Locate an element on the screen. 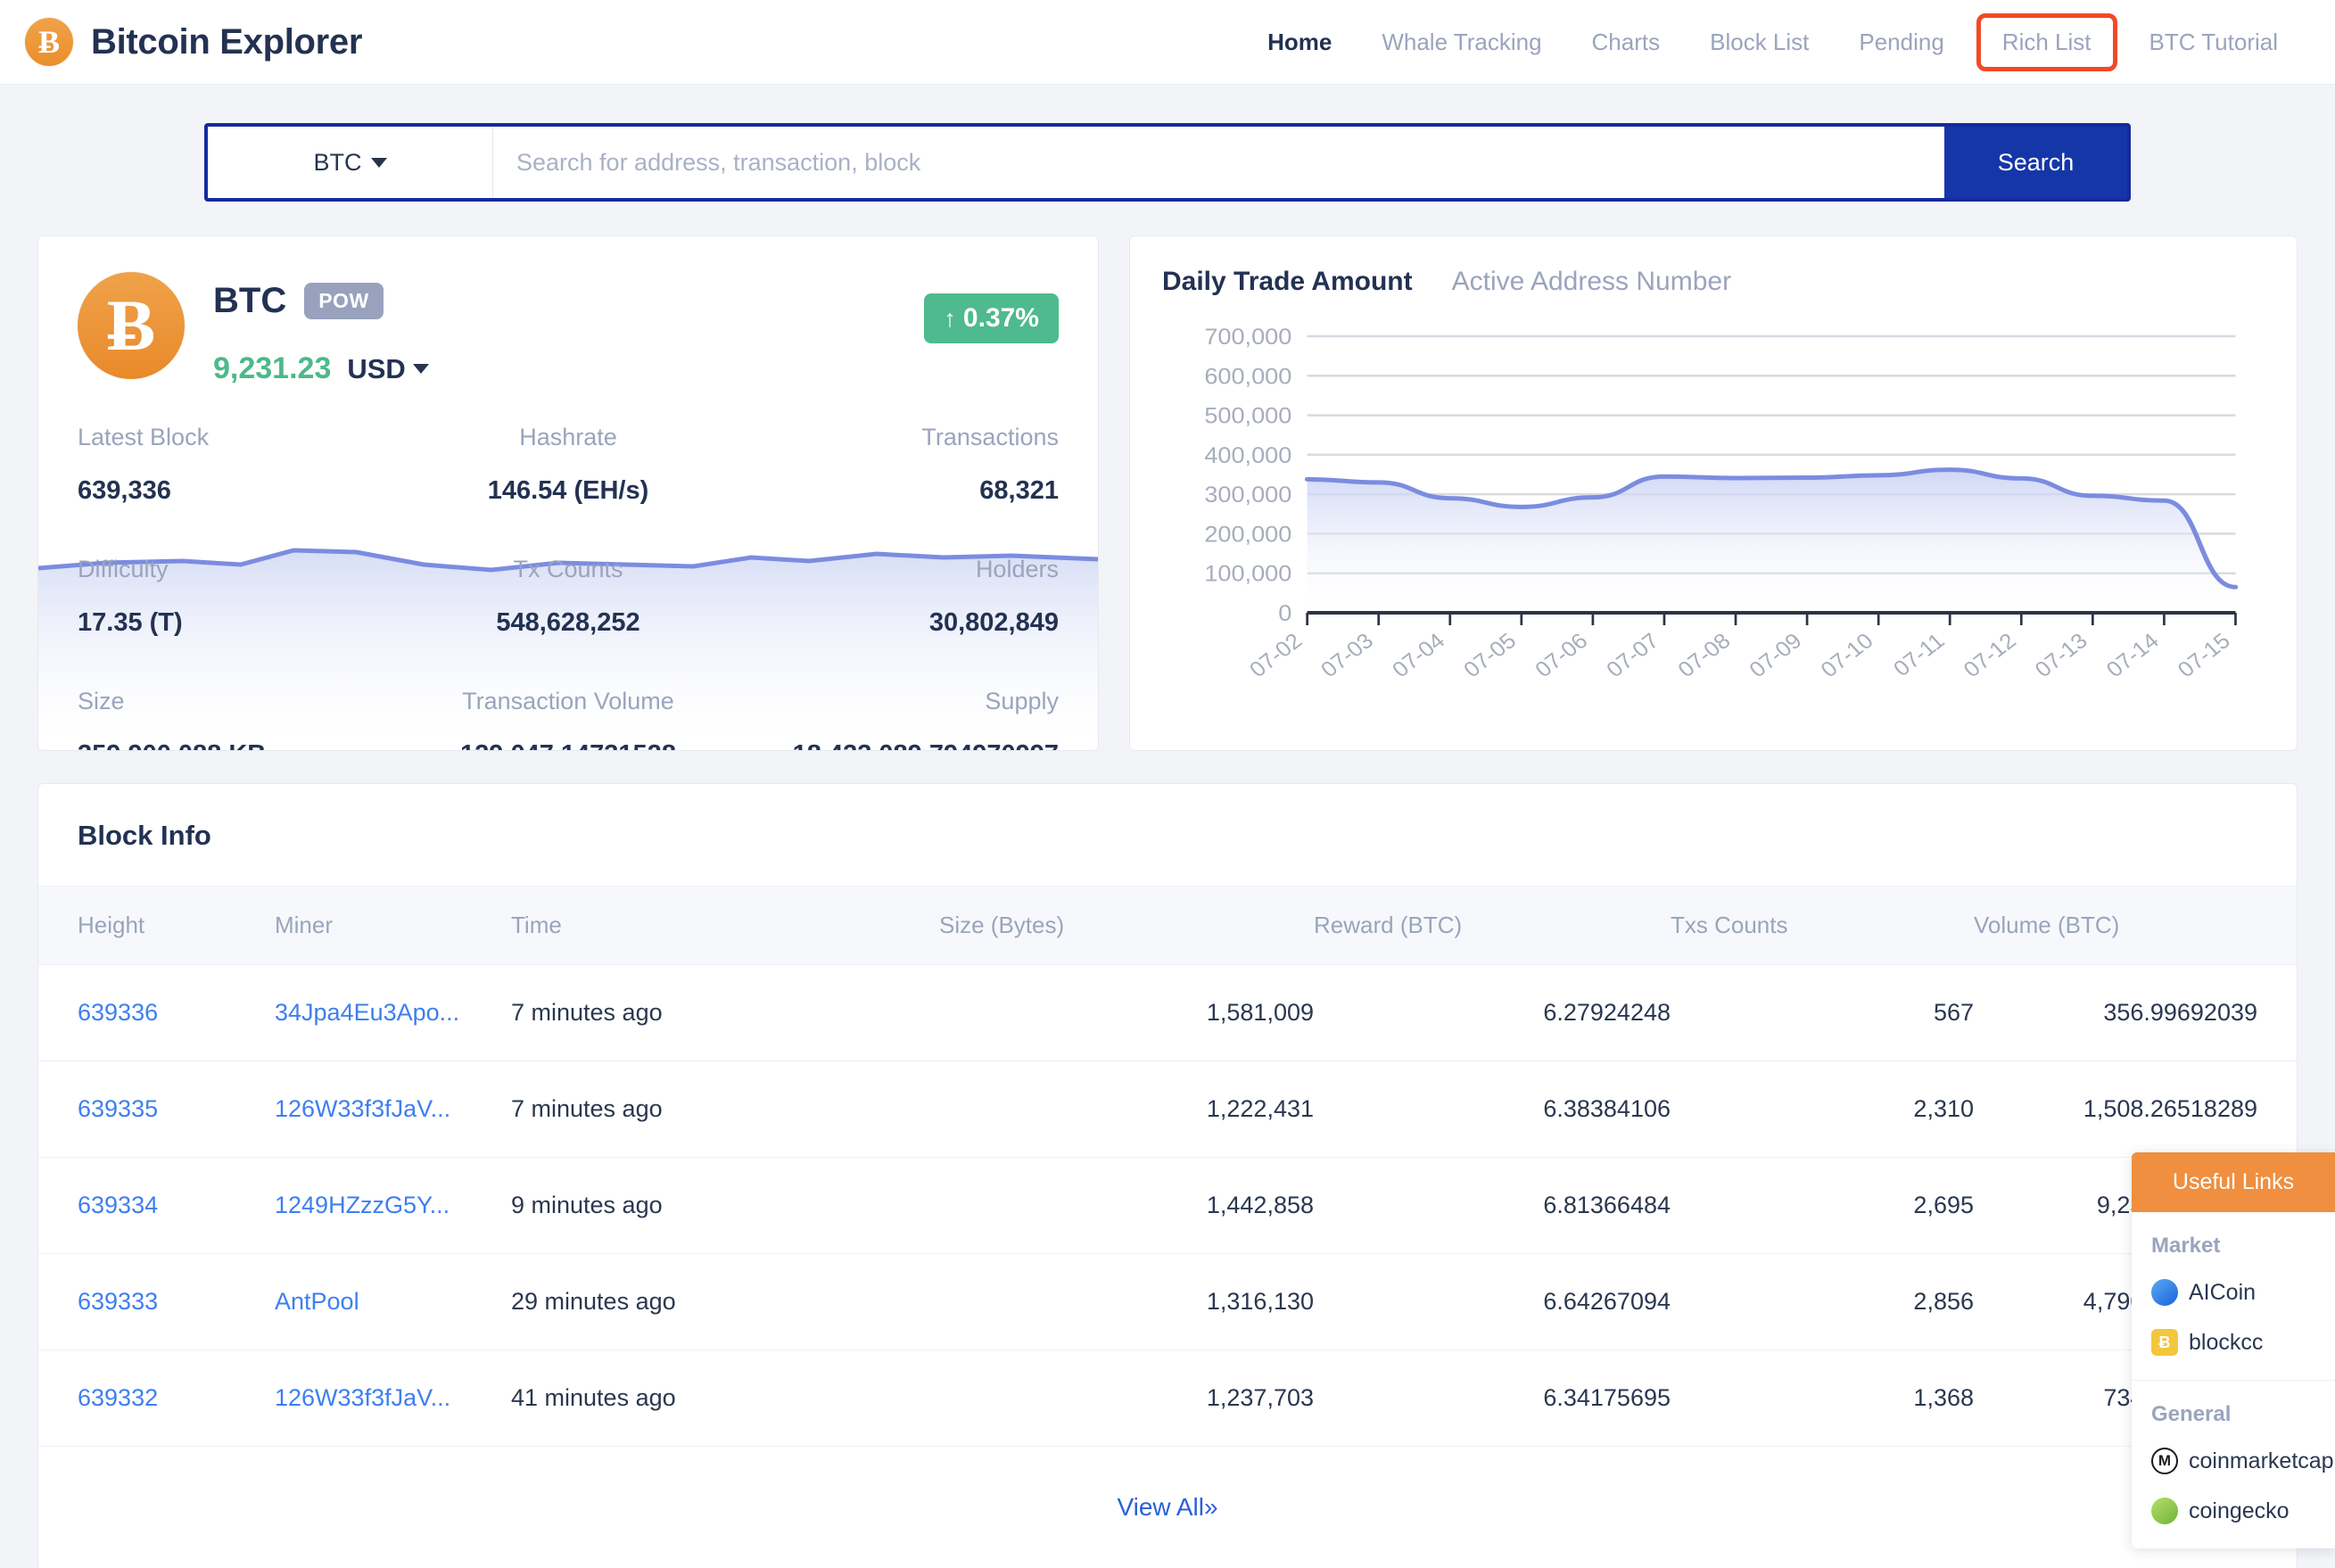 This screenshot has height=1568, width=2335. stat-value-holders: 30,802,849 is located at coordinates (993, 622).